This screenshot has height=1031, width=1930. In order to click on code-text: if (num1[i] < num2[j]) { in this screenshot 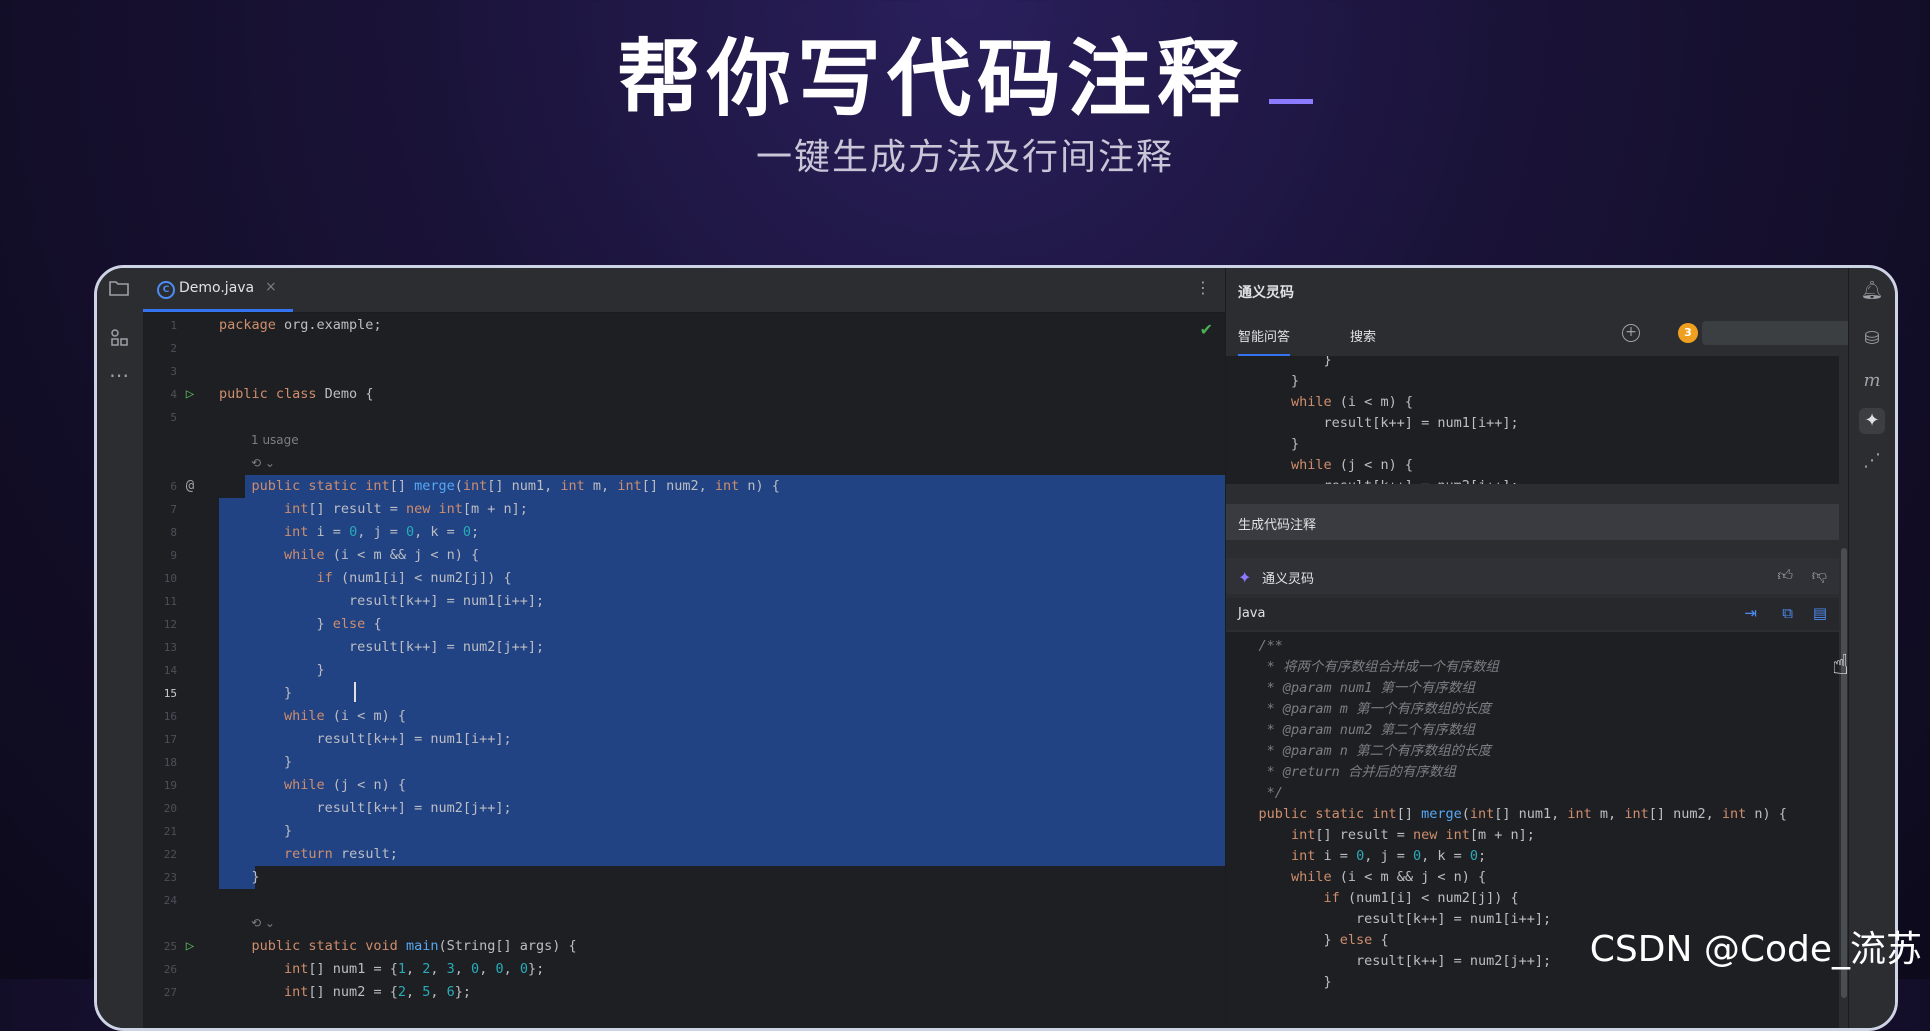, I will do `click(414, 578)`.